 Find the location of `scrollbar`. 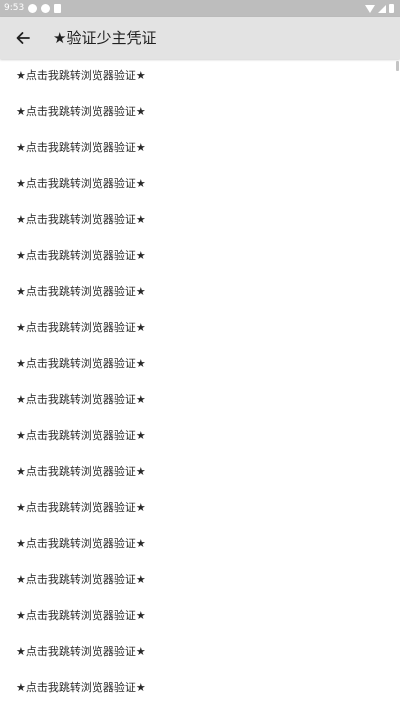

scrollbar is located at coordinates (397, 66).